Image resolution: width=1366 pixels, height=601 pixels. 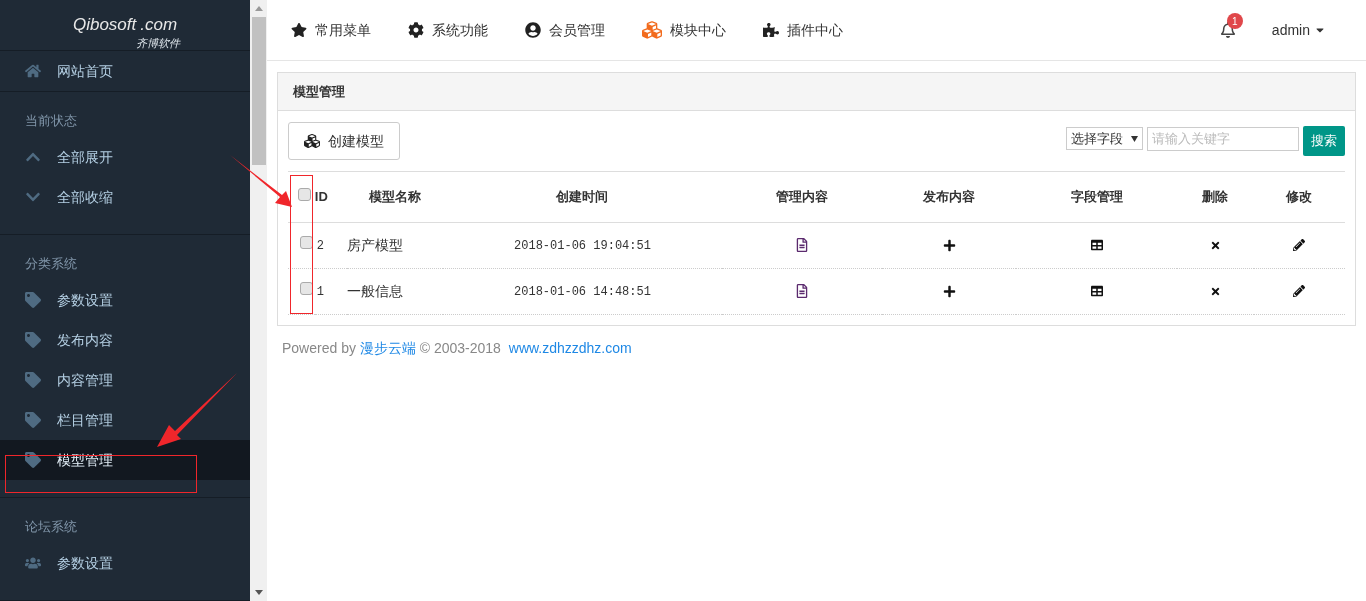 What do you see at coordinates (374, 244) in the screenshot?
I see `table-cell: 房产模型` at bounding box center [374, 244].